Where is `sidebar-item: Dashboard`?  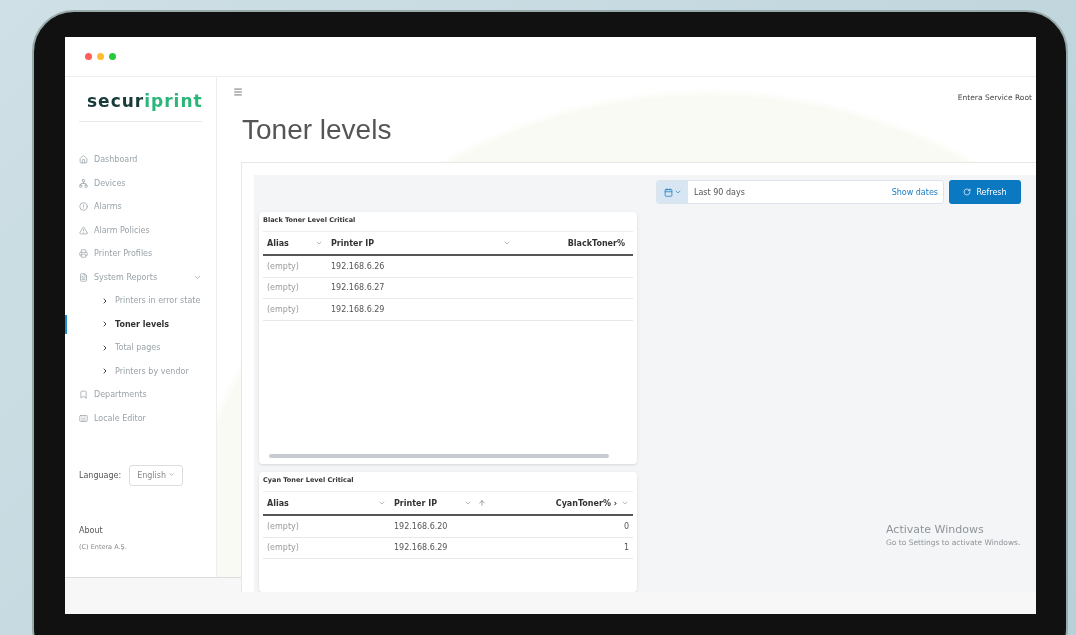
sidebar-item: Dashboard is located at coordinates (140, 160).